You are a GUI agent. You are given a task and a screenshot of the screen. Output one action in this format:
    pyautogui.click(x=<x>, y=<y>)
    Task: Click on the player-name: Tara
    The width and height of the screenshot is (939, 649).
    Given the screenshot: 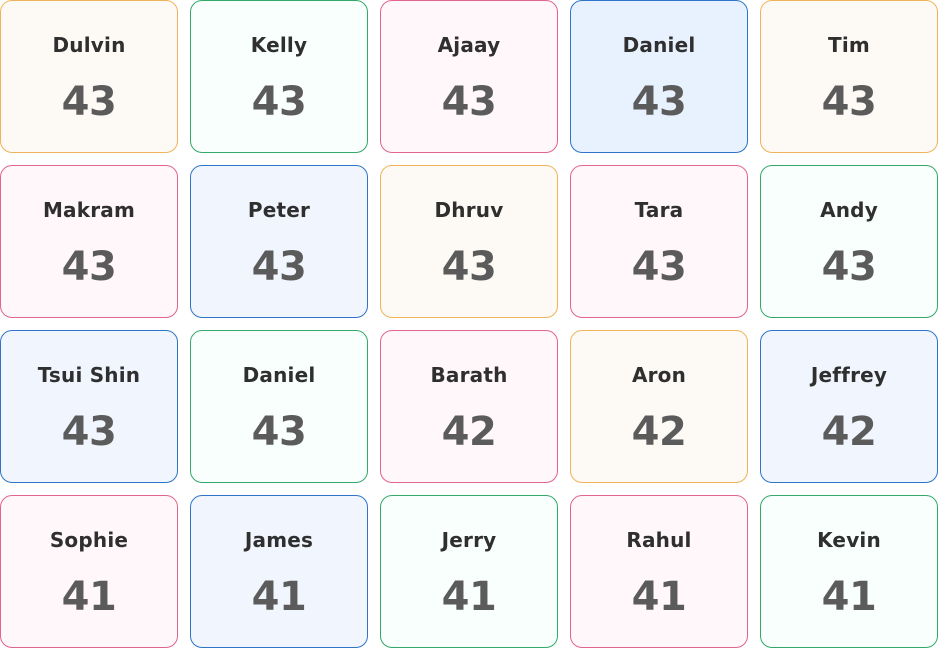 What is the action you would take?
    pyautogui.click(x=659, y=210)
    